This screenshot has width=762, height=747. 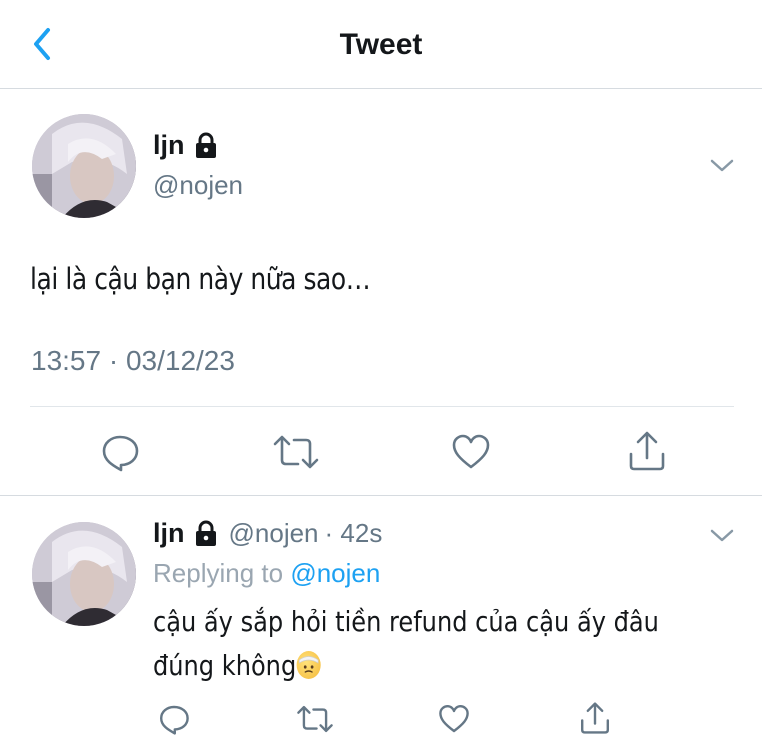 I want to click on reply-avatar, so click(x=84, y=574).